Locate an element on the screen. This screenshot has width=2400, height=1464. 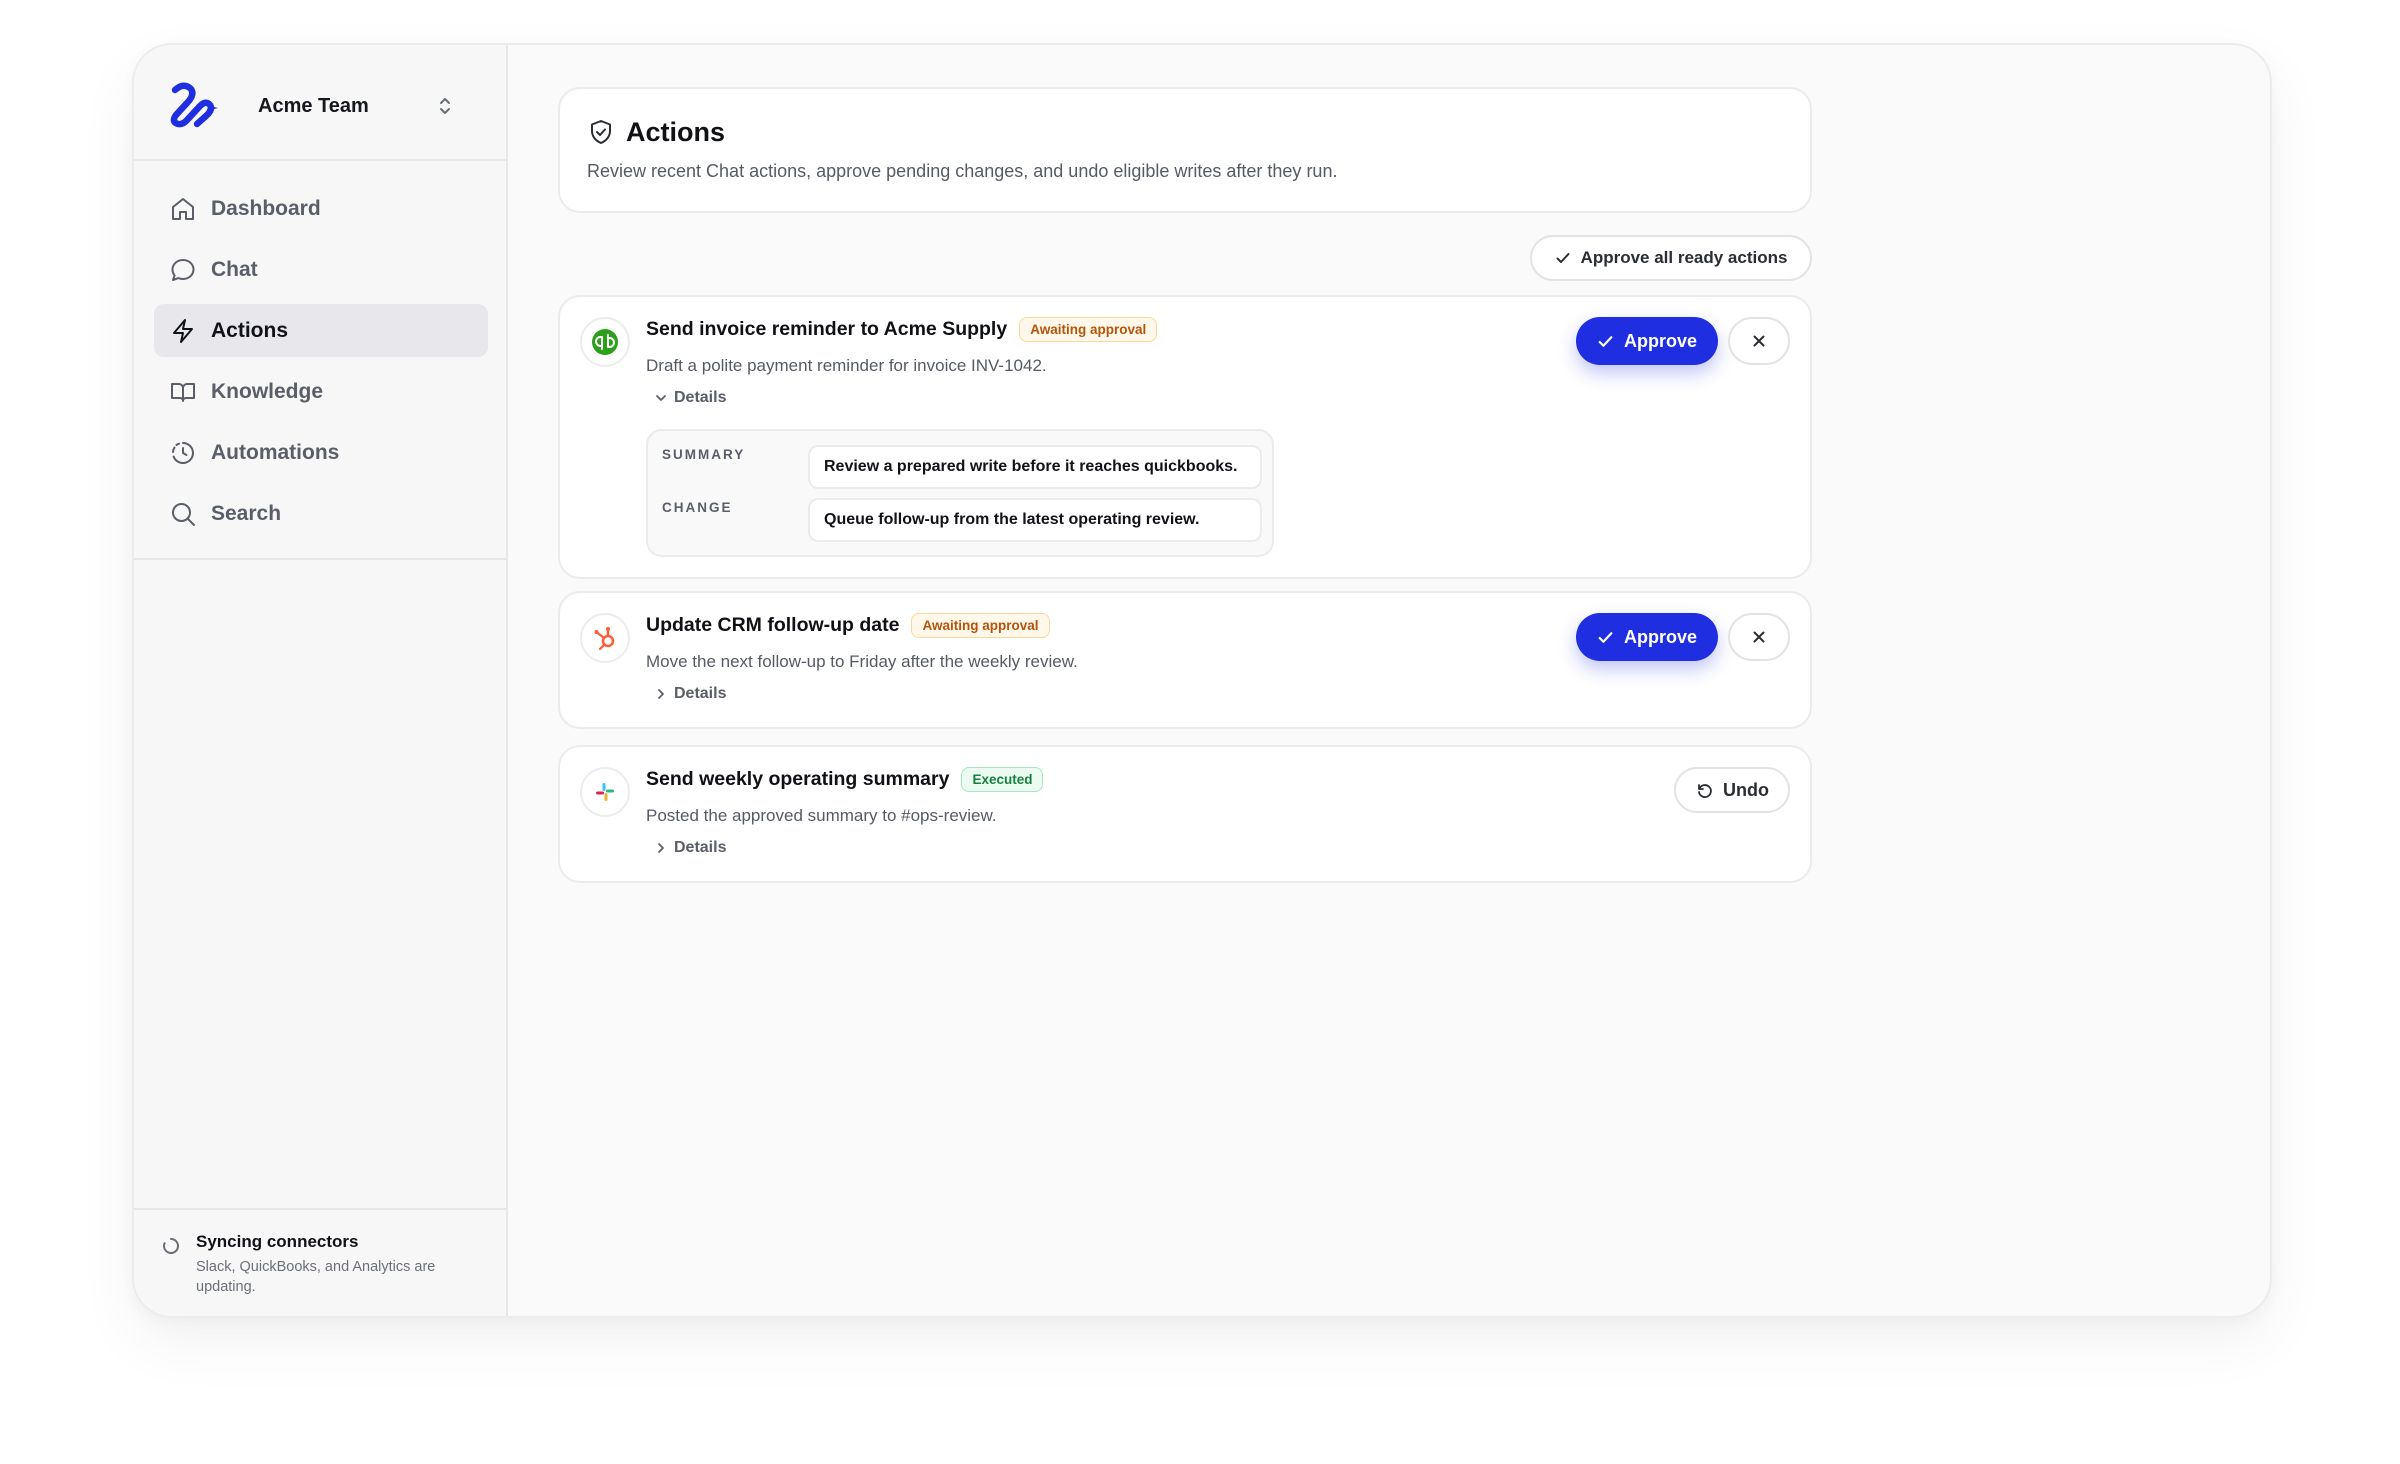
change-label: CHANGE is located at coordinates (697, 507).